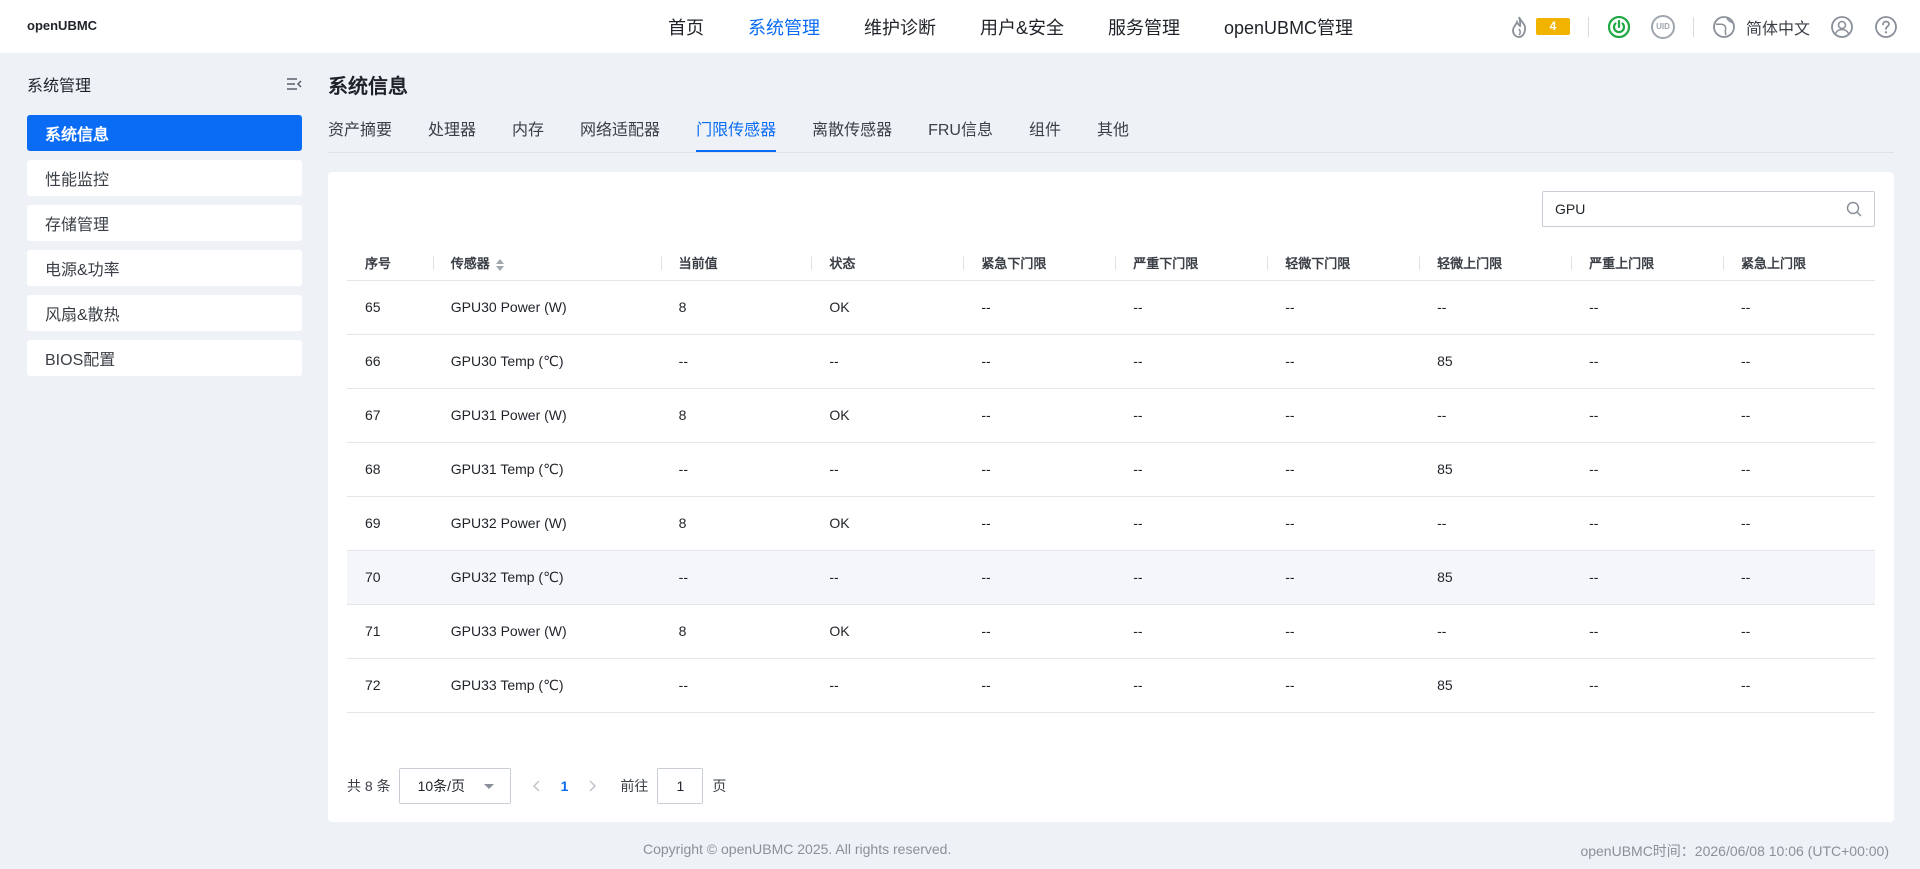  What do you see at coordinates (887, 263) in the screenshot?
I see `column-header: 状态` at bounding box center [887, 263].